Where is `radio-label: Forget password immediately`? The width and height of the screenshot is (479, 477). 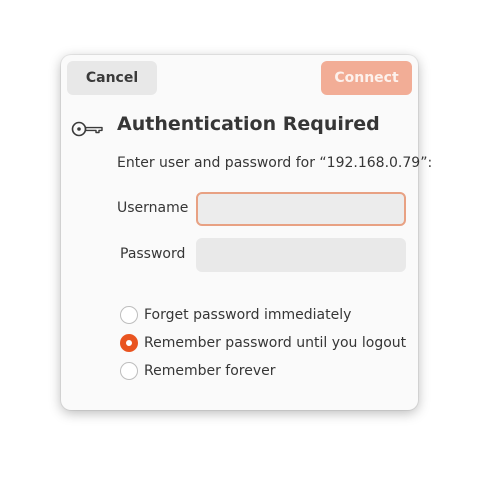
radio-label: Forget password immediately is located at coordinates (248, 315).